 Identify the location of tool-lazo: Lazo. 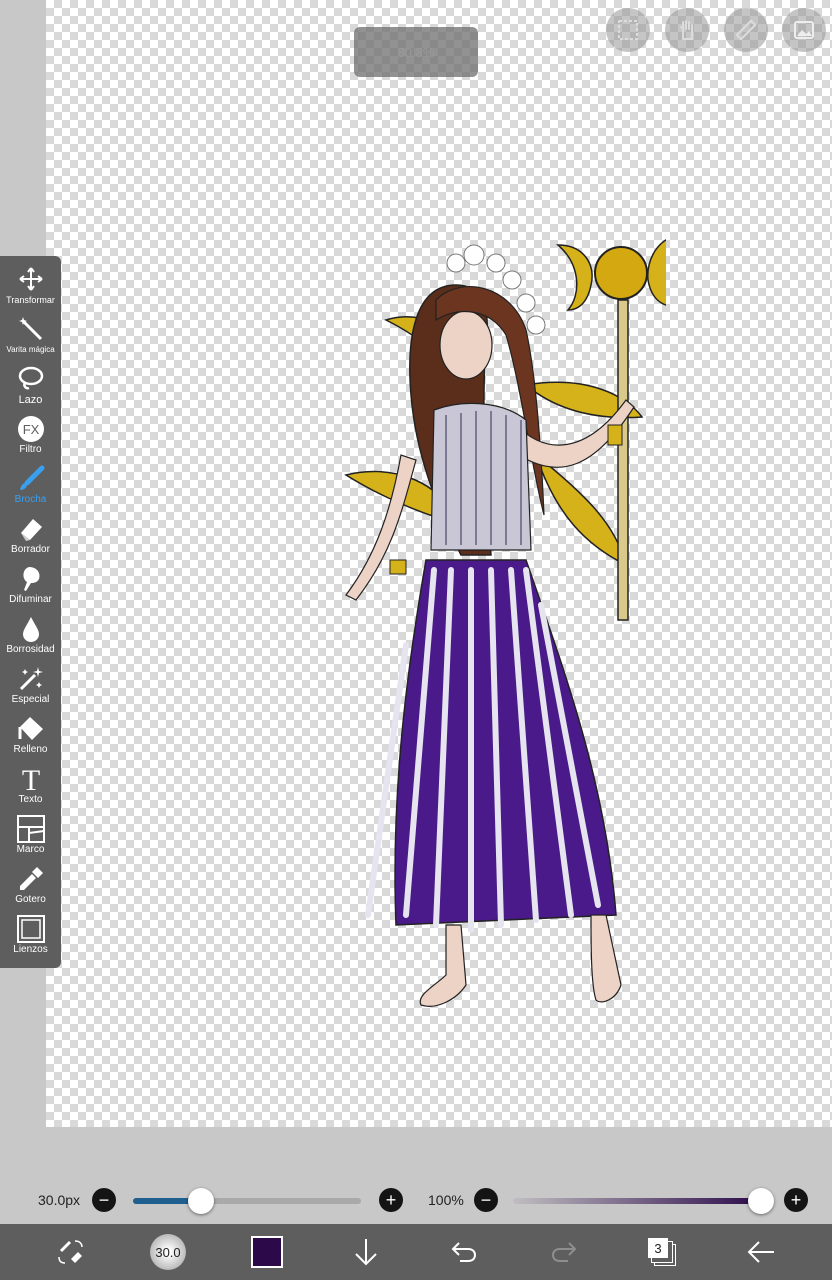
(30, 389).